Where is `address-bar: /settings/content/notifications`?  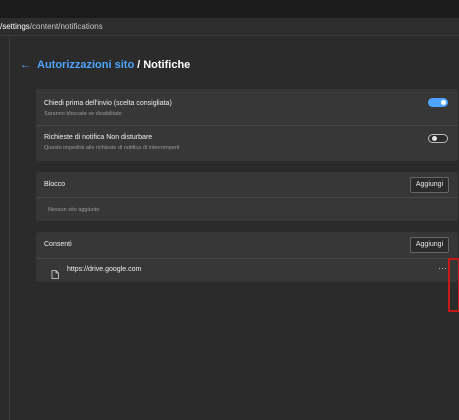 address-bar: /settings/content/notifications is located at coordinates (229, 27).